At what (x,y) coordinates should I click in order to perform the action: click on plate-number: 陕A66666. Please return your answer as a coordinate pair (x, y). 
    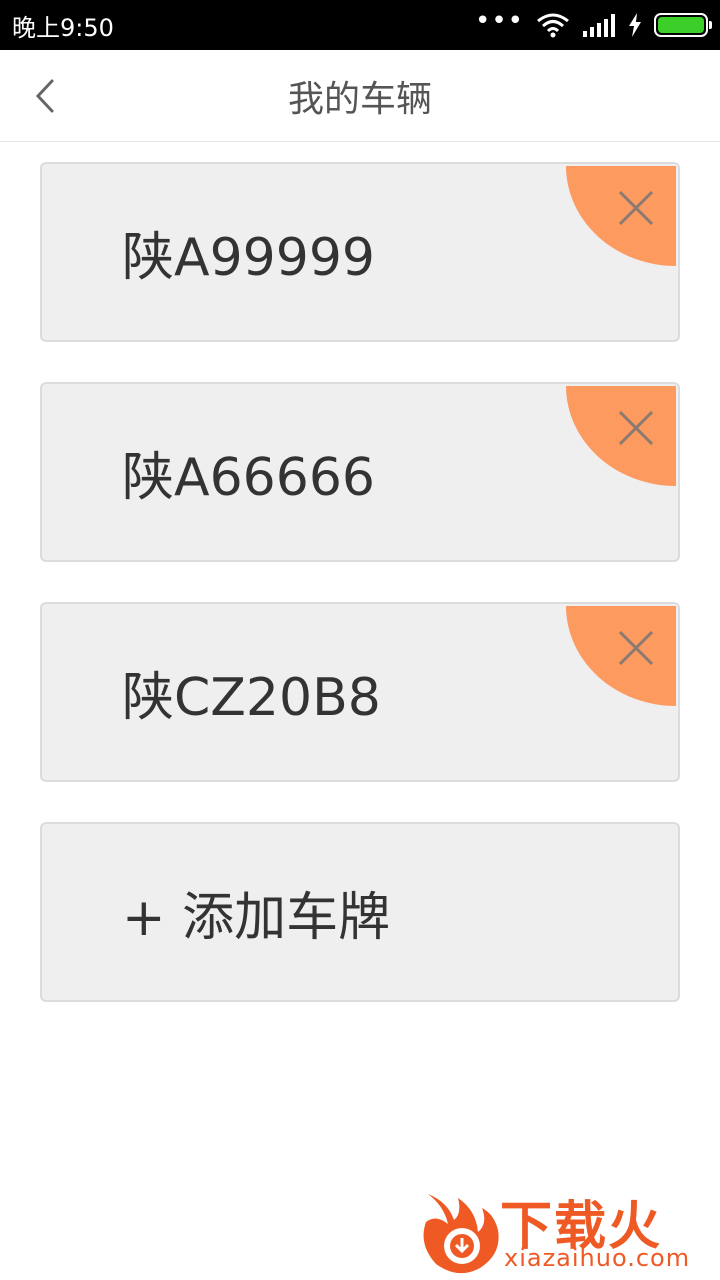
    Looking at the image, I should click on (248, 477).